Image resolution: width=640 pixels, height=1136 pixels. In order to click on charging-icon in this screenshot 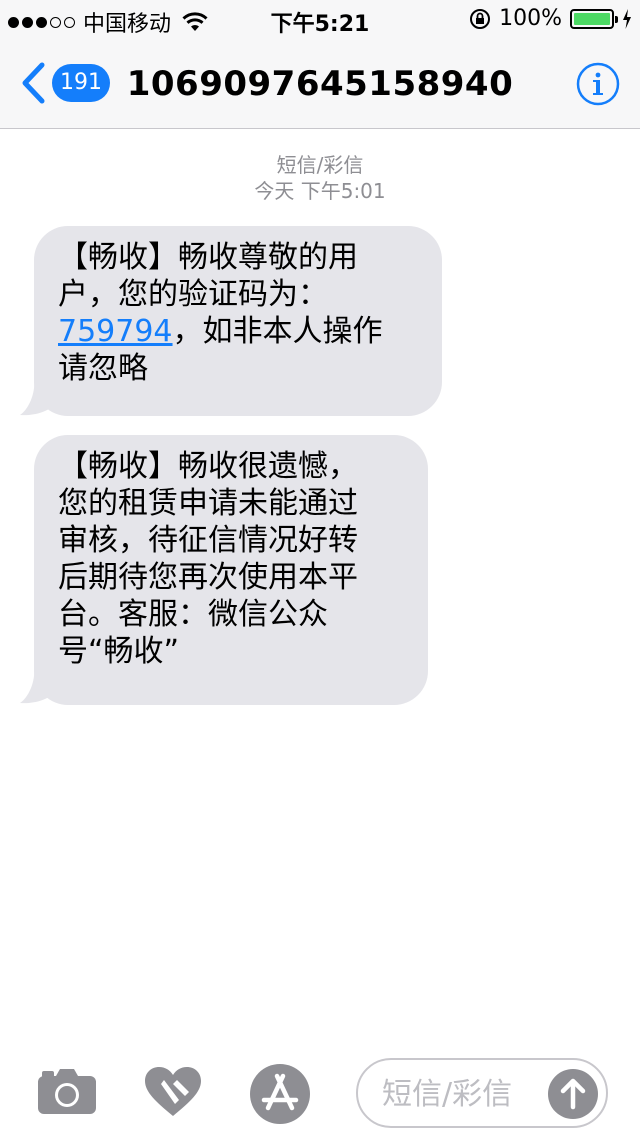, I will do `click(627, 18)`.